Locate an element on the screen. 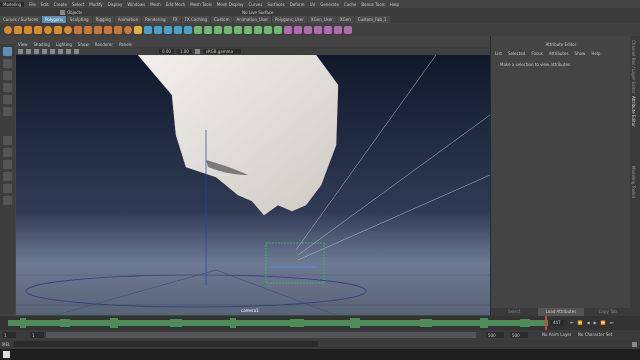 The image size is (640, 360). menu-help: Help is located at coordinates (394, 4).